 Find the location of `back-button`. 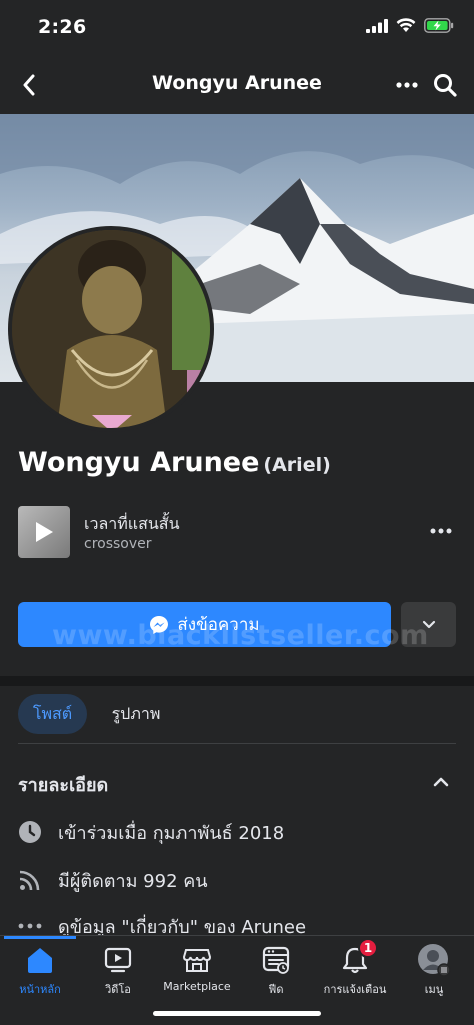

back-button is located at coordinates (29, 85).